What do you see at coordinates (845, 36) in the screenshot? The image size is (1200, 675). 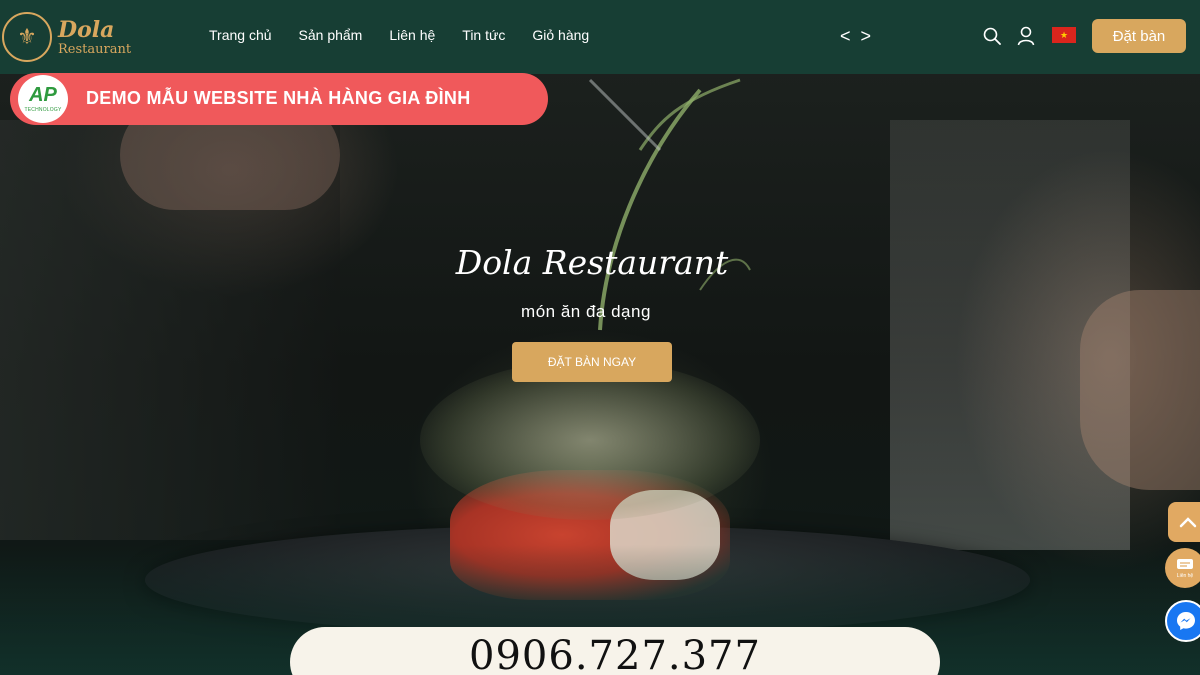 I see `chevron-left-icon: <` at bounding box center [845, 36].